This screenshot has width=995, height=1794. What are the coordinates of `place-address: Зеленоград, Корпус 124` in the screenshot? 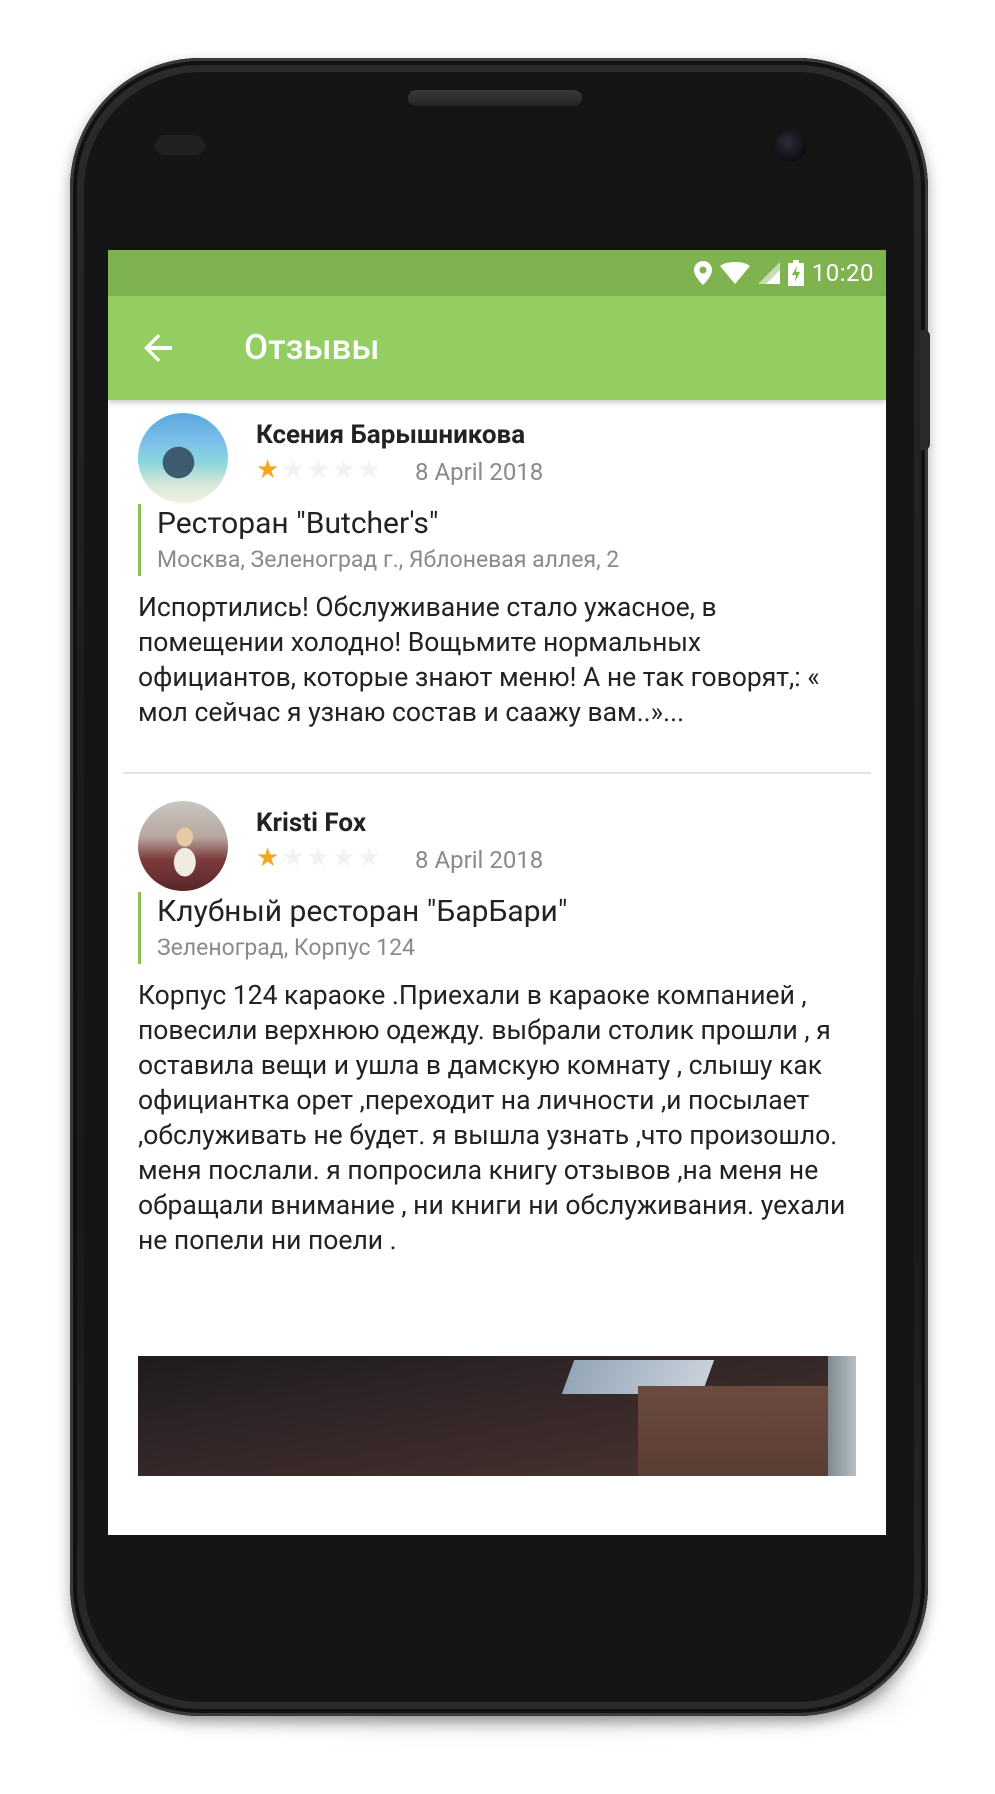 It's located at (286, 947).